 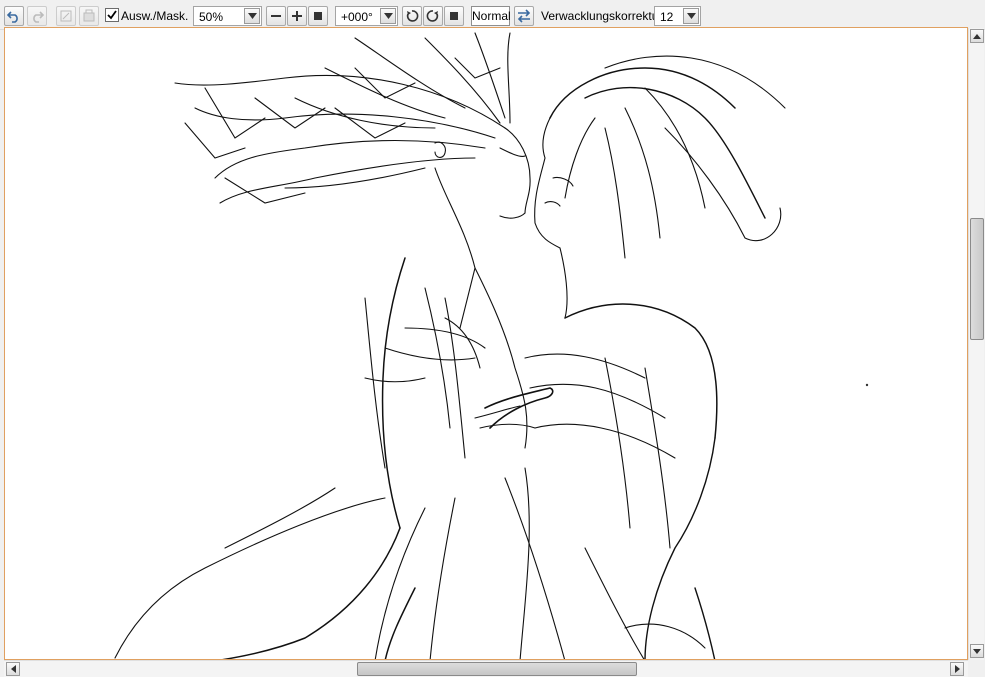 What do you see at coordinates (227, 16) in the screenshot?
I see `zoom-select: 50%` at bounding box center [227, 16].